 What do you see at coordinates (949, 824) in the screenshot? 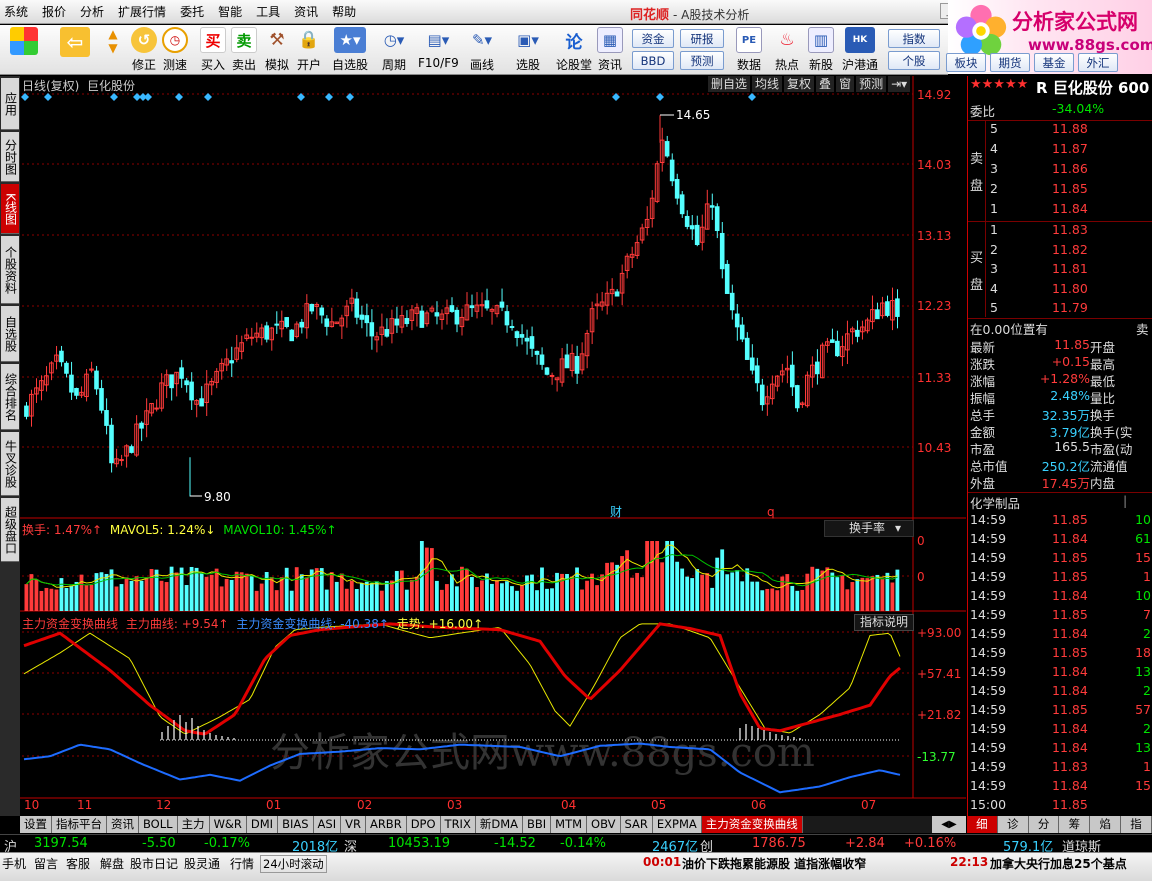
I see `tab-scroll-buttons: ◀▶` at bounding box center [949, 824].